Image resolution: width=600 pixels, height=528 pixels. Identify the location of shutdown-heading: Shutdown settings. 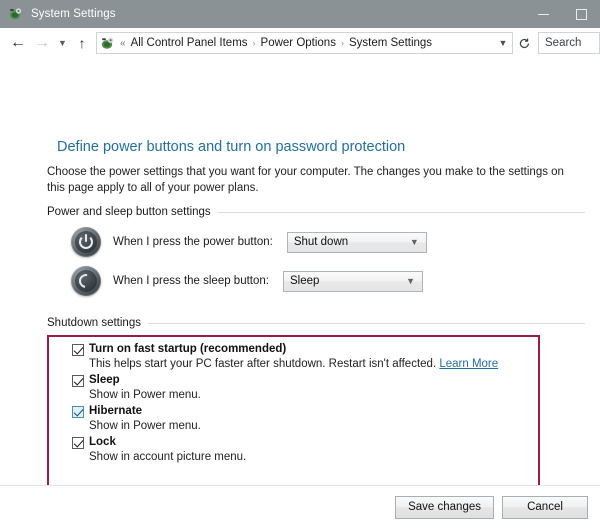
(94, 323).